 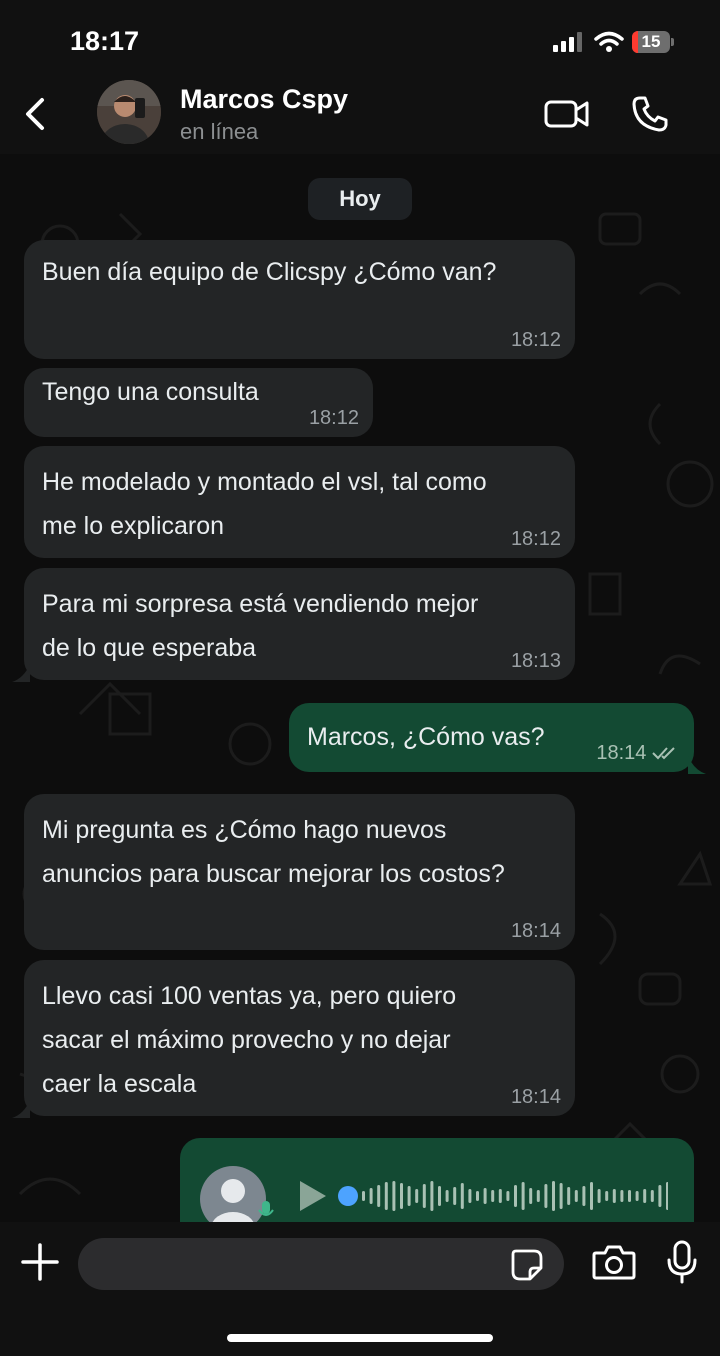 What do you see at coordinates (360, 40) in the screenshot?
I see `status-bar: 18:17 15` at bounding box center [360, 40].